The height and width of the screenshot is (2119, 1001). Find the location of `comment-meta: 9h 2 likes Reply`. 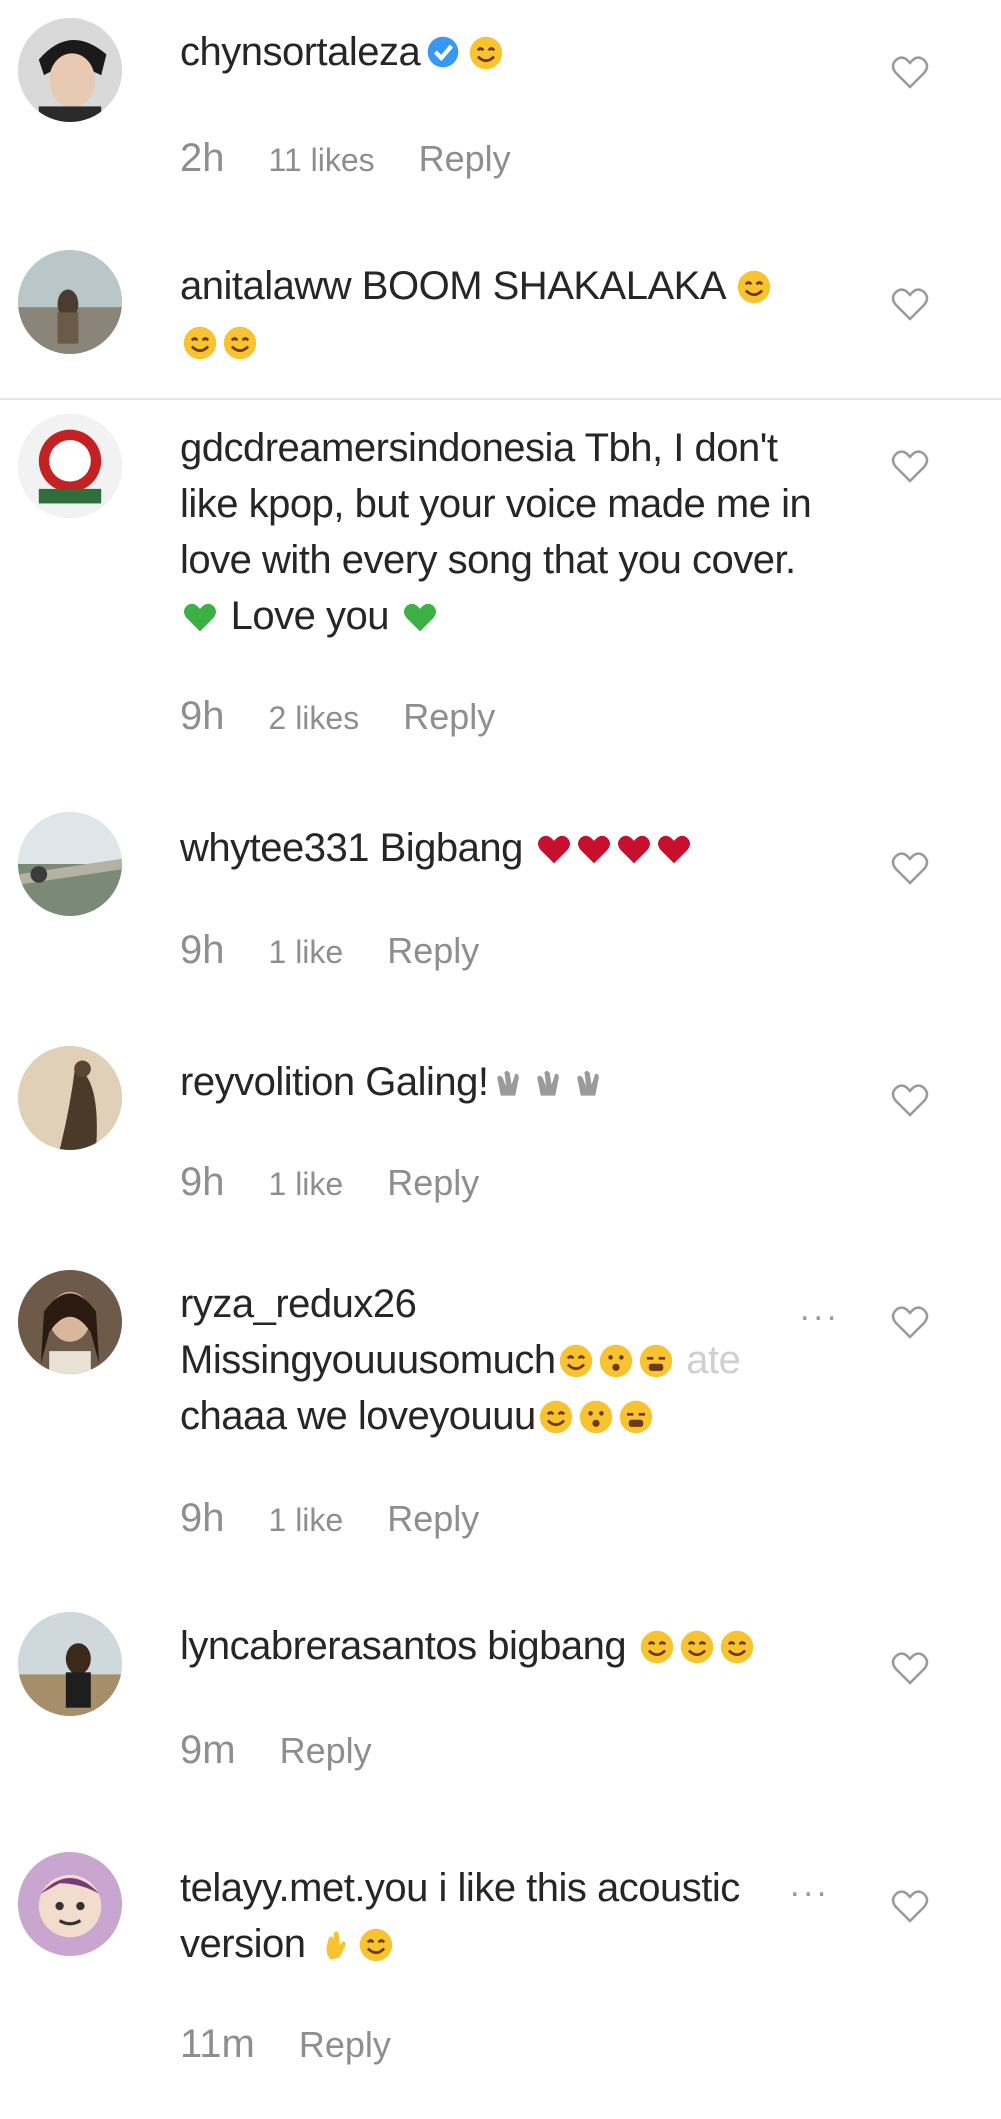

comment-meta: 9h 2 likes Reply is located at coordinates (337, 716).